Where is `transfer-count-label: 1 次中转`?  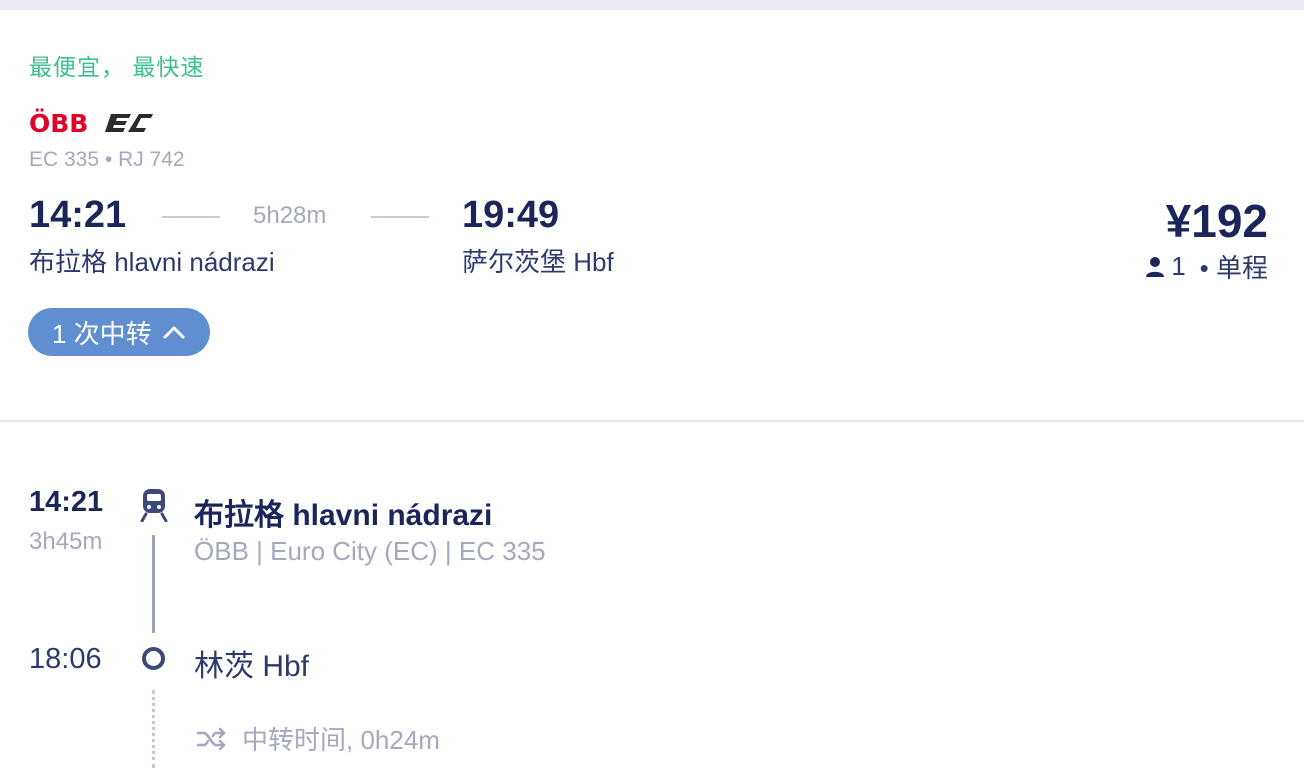
transfer-count-label: 1 次中转 is located at coordinates (102, 333).